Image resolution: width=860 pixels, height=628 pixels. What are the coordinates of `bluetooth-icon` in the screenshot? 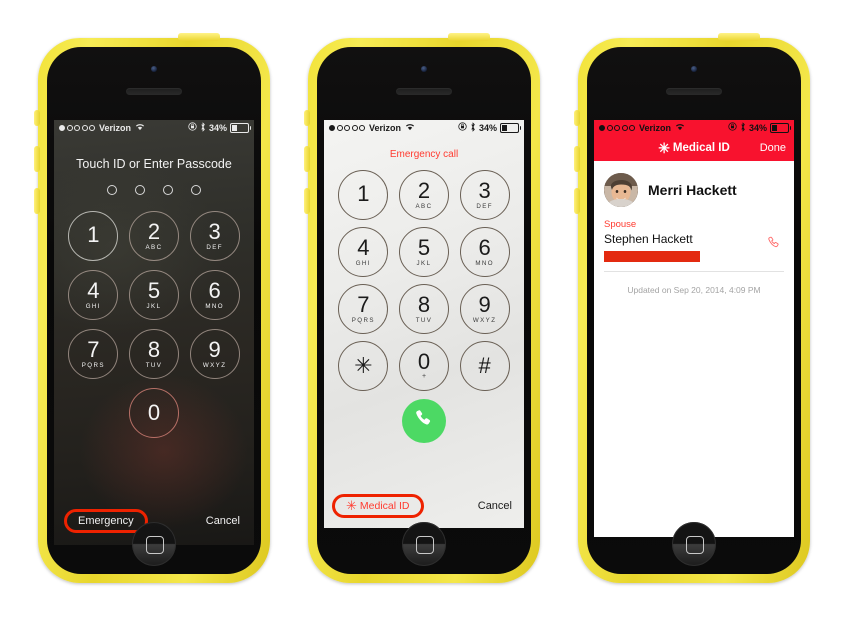 It's located at (203, 127).